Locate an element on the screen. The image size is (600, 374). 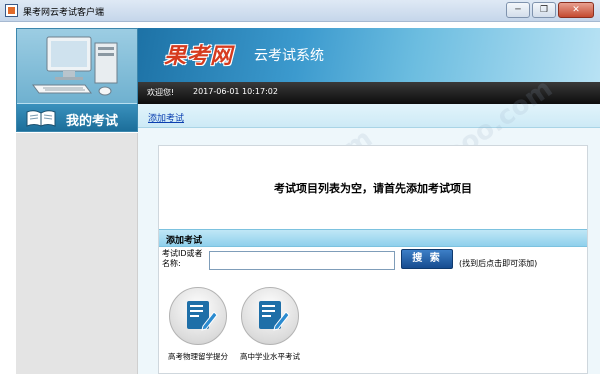
search-hint: (找到后点击即可添加) is located at coordinates (498, 263).